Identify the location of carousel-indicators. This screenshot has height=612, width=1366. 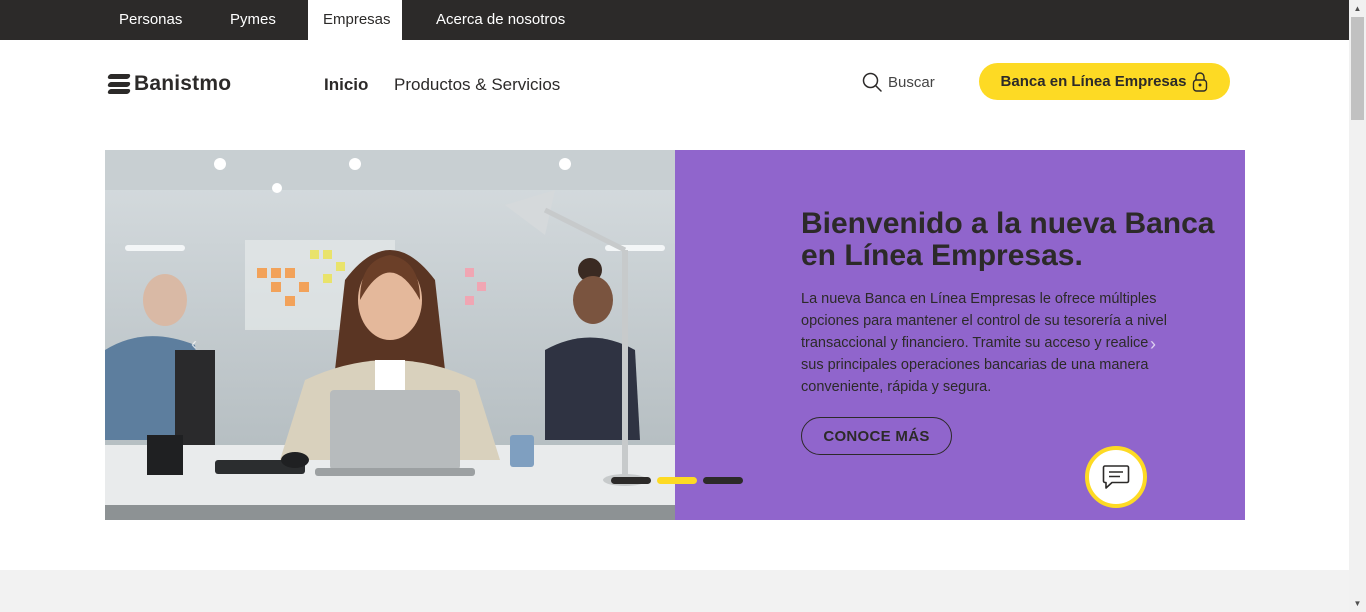
(677, 480).